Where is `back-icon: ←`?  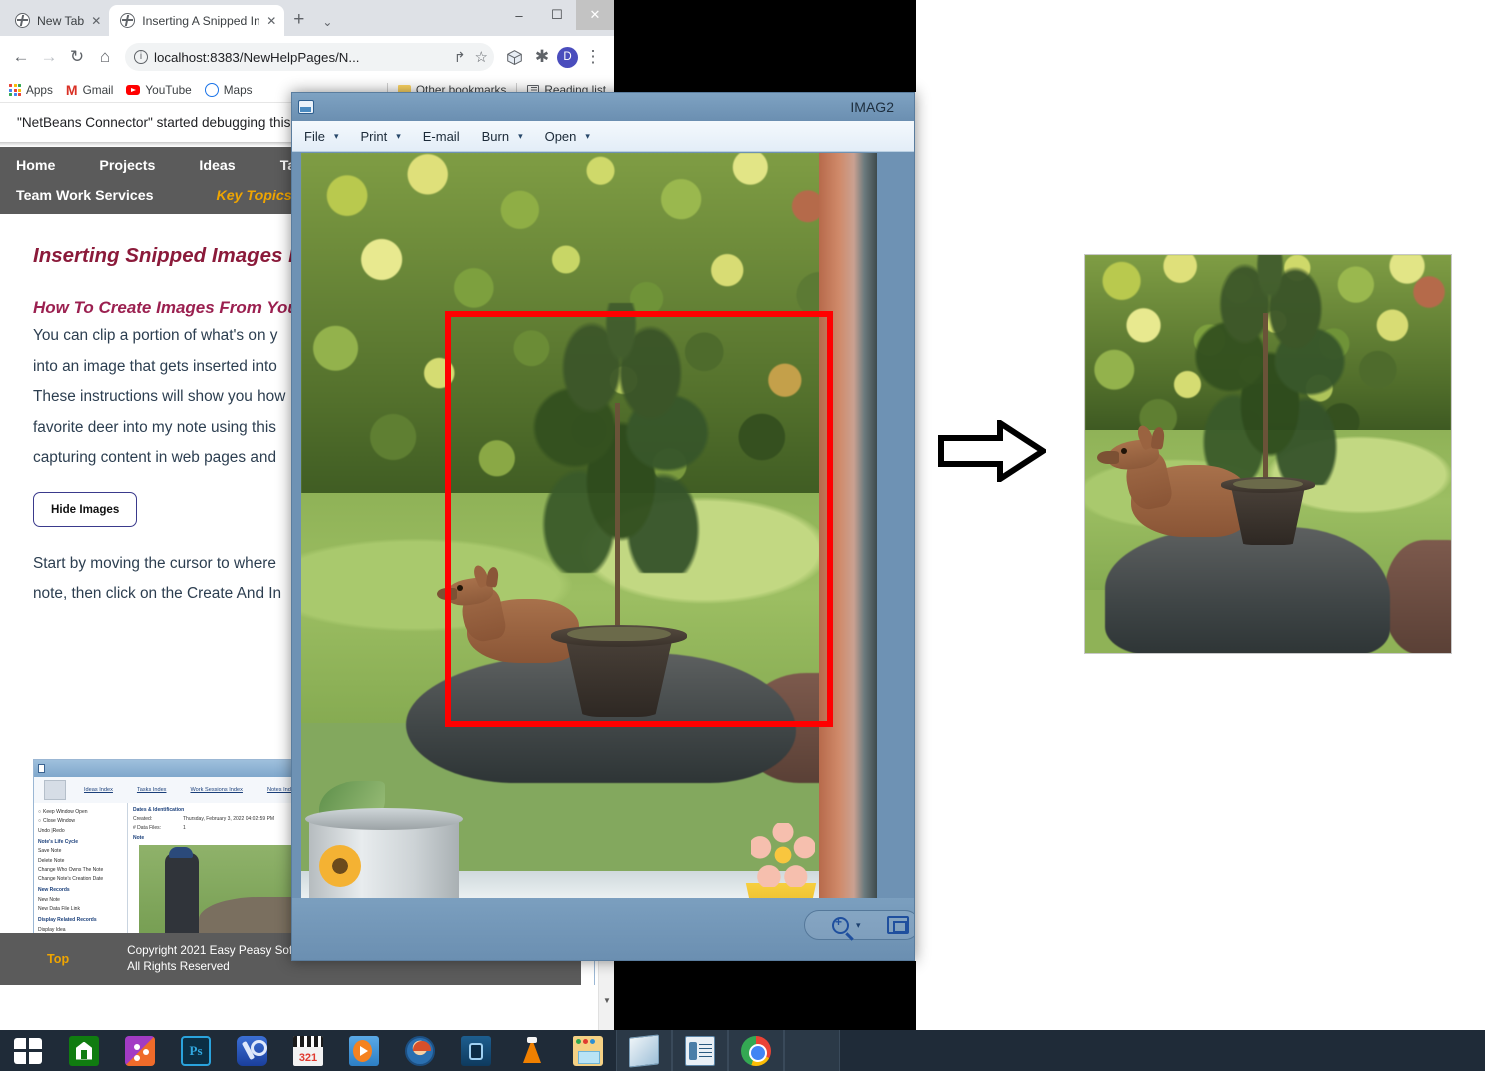 back-icon: ← is located at coordinates (21, 57).